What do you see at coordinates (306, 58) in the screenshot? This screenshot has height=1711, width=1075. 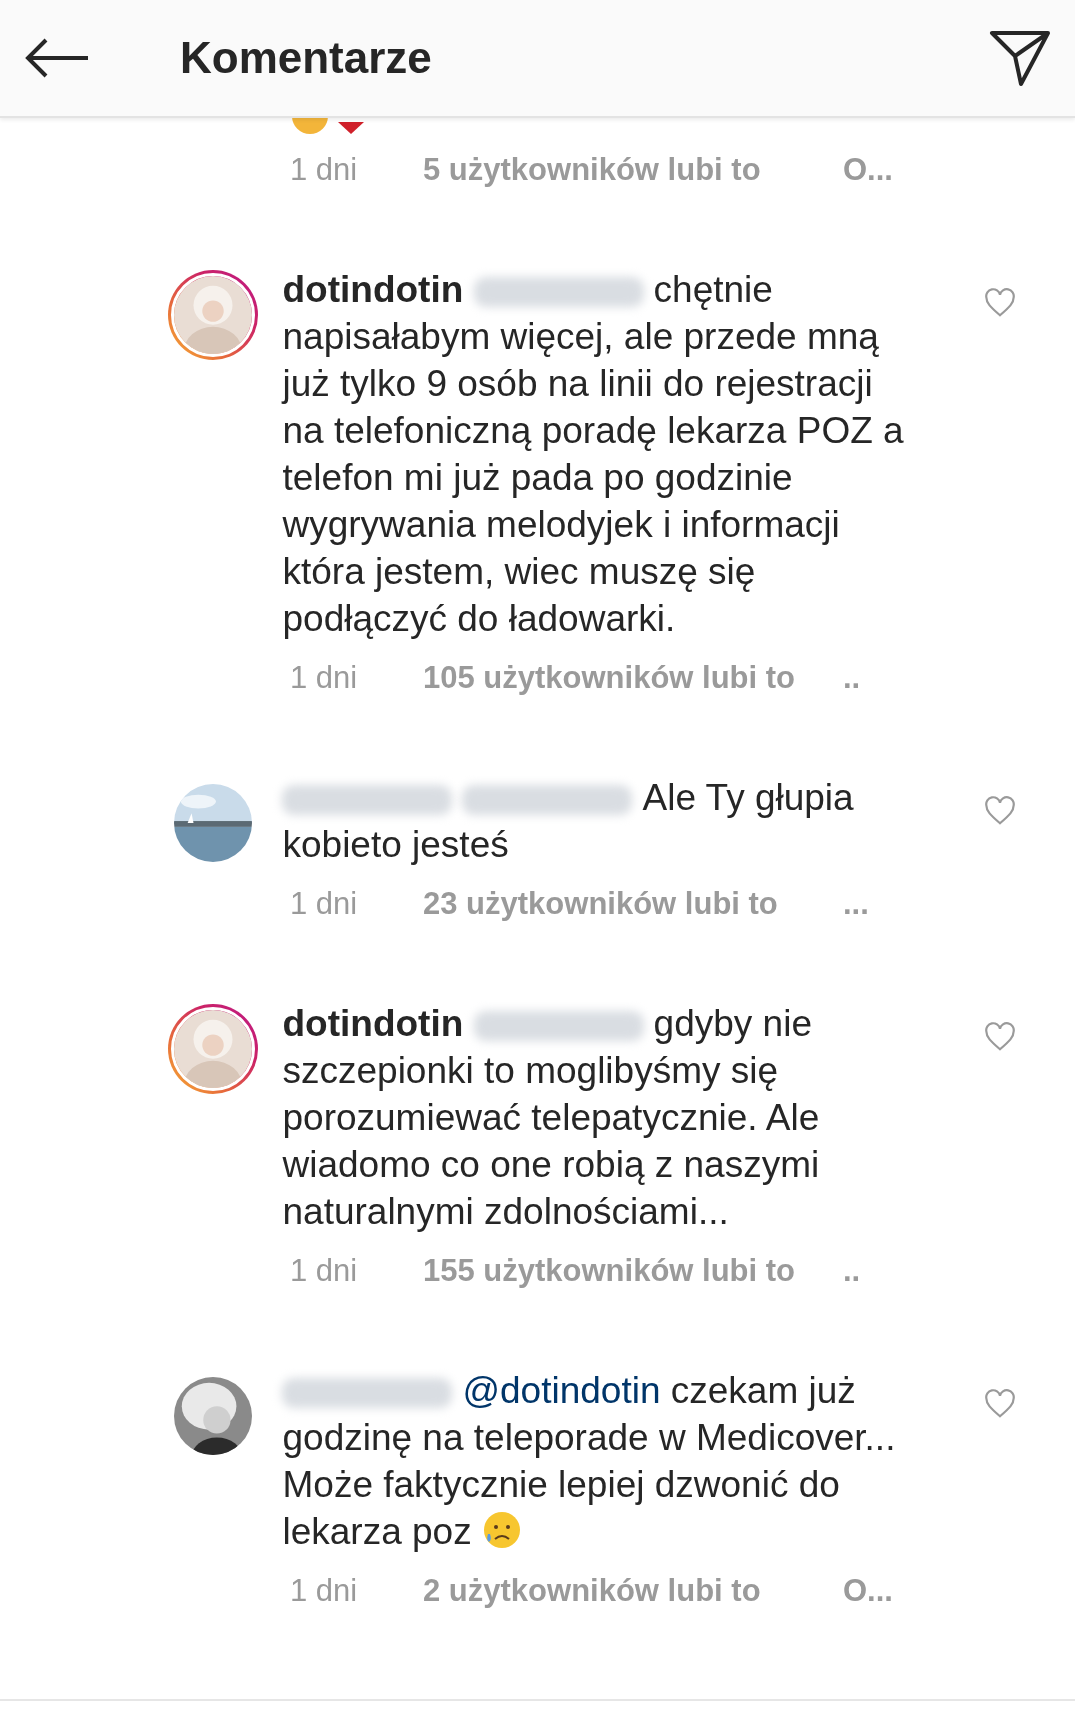 I see `page-title: Komentarze` at bounding box center [306, 58].